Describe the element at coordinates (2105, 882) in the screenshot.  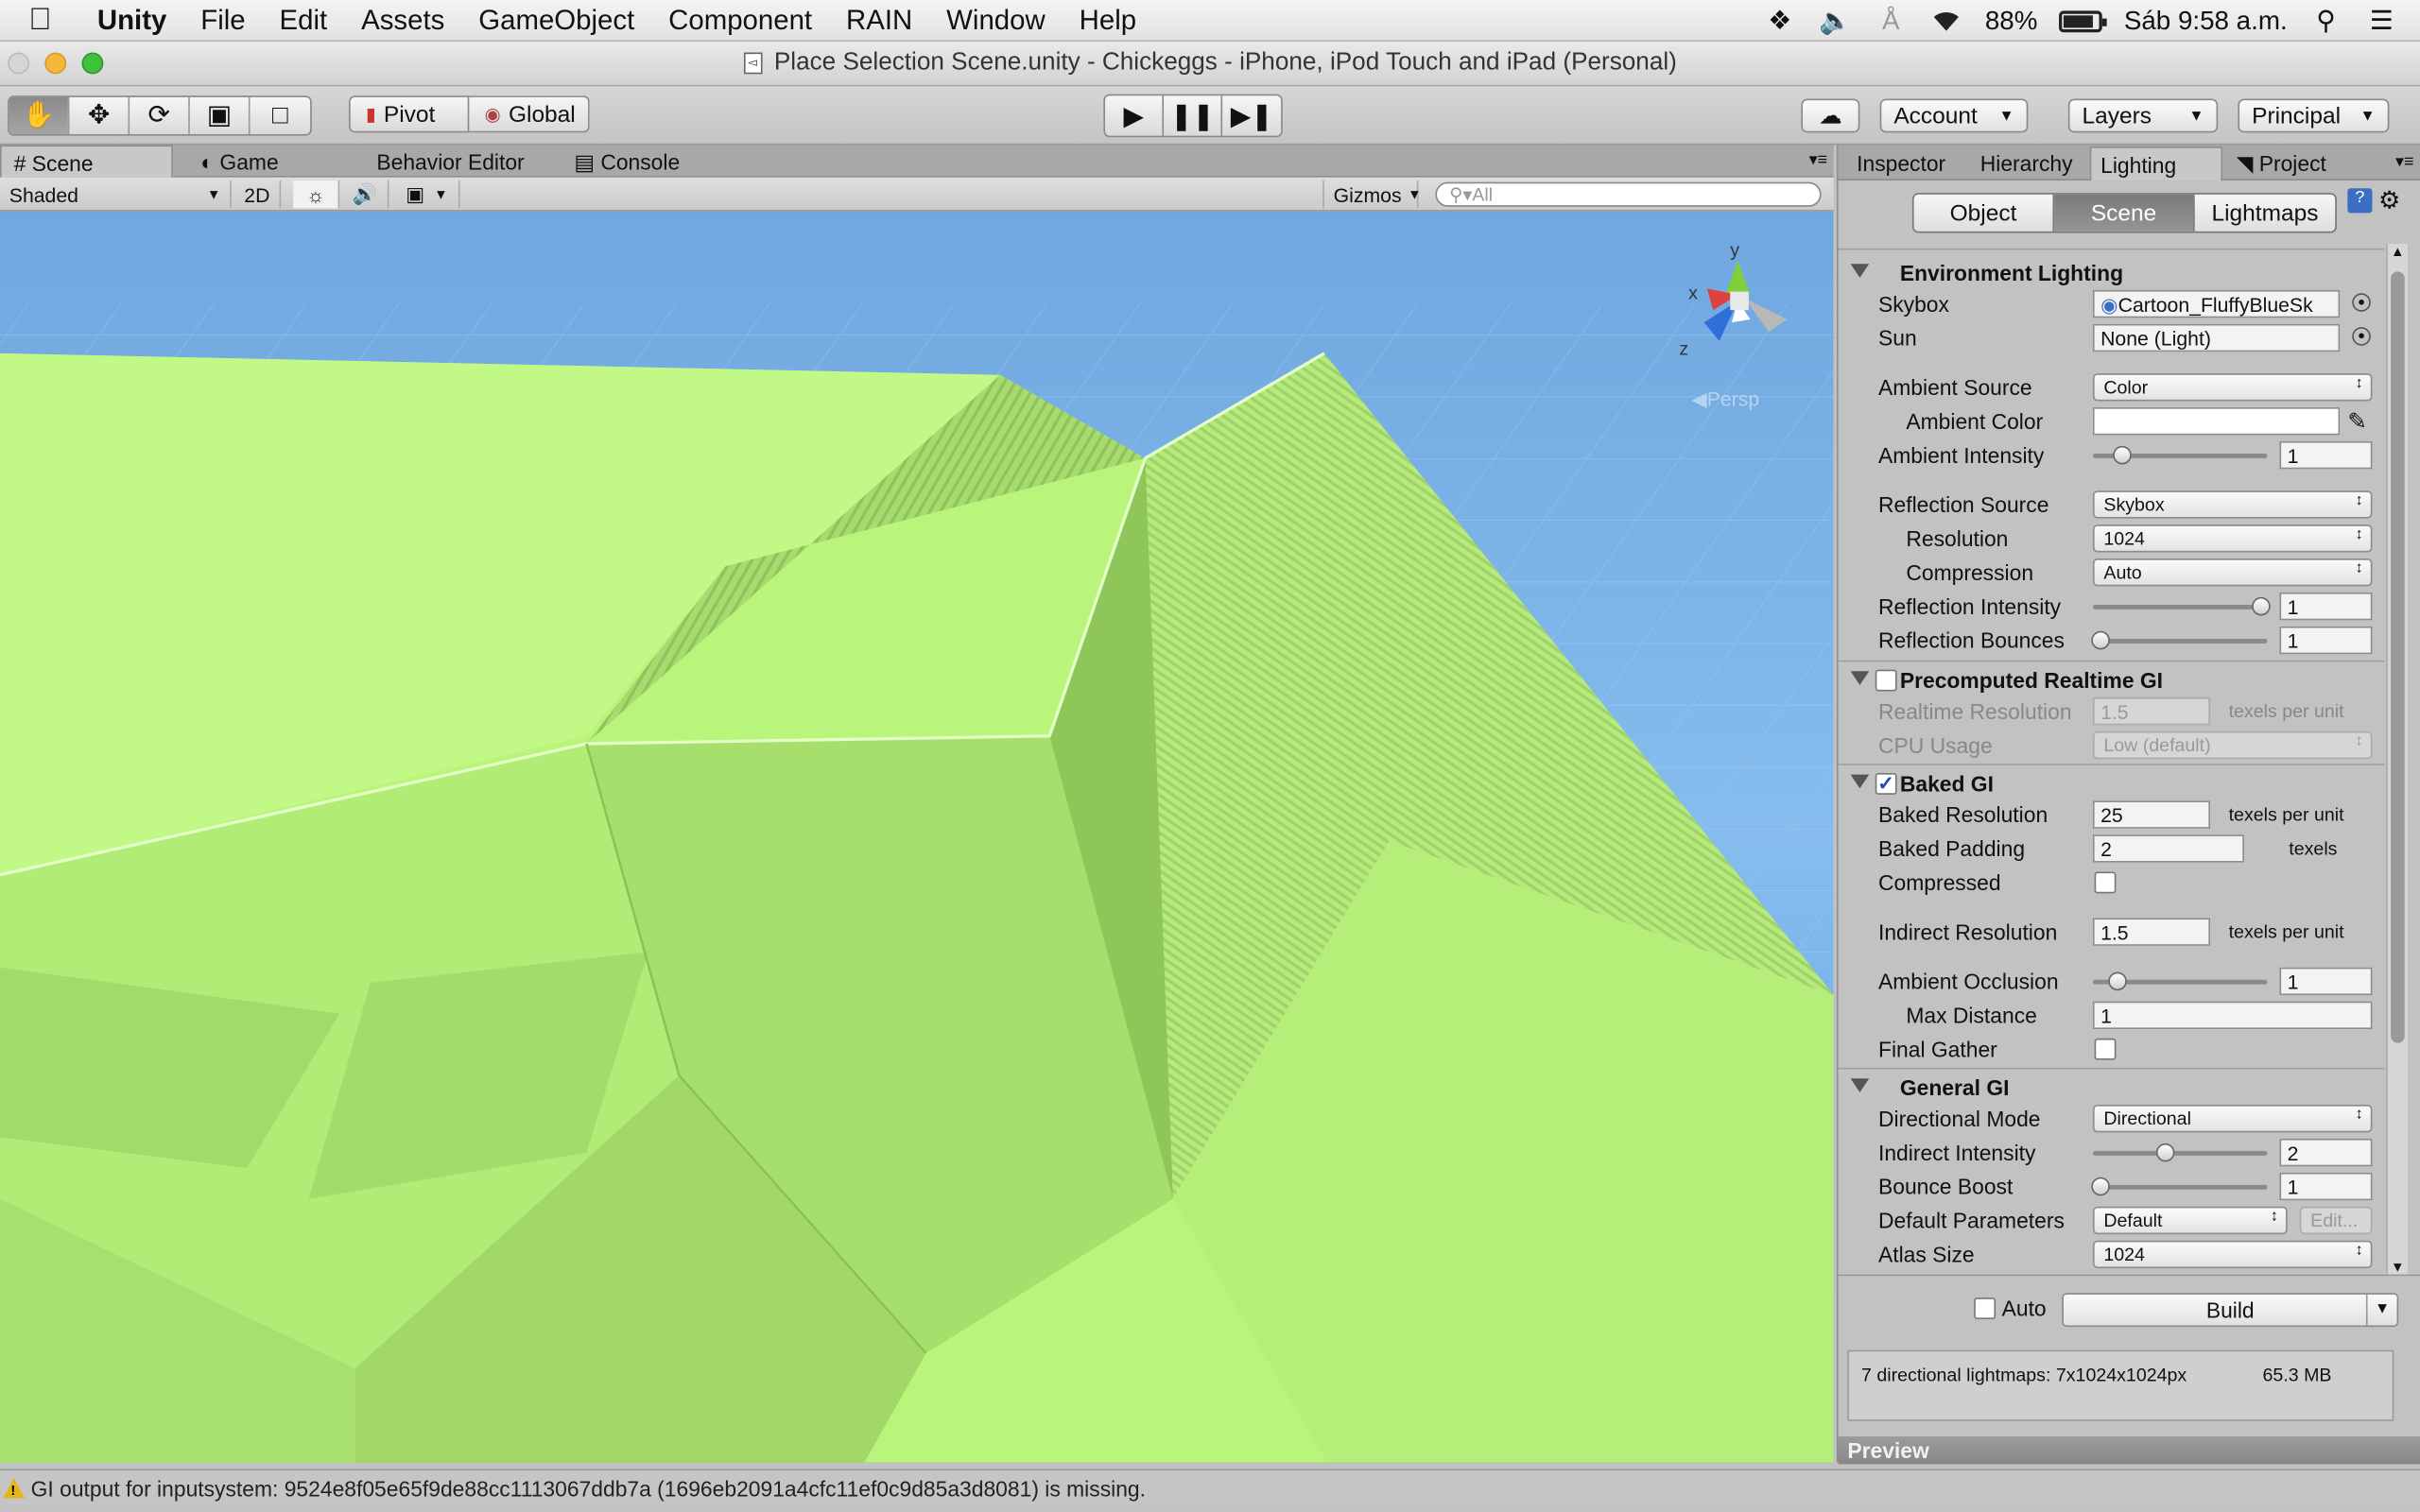
I see `compressed-checkbox` at that location.